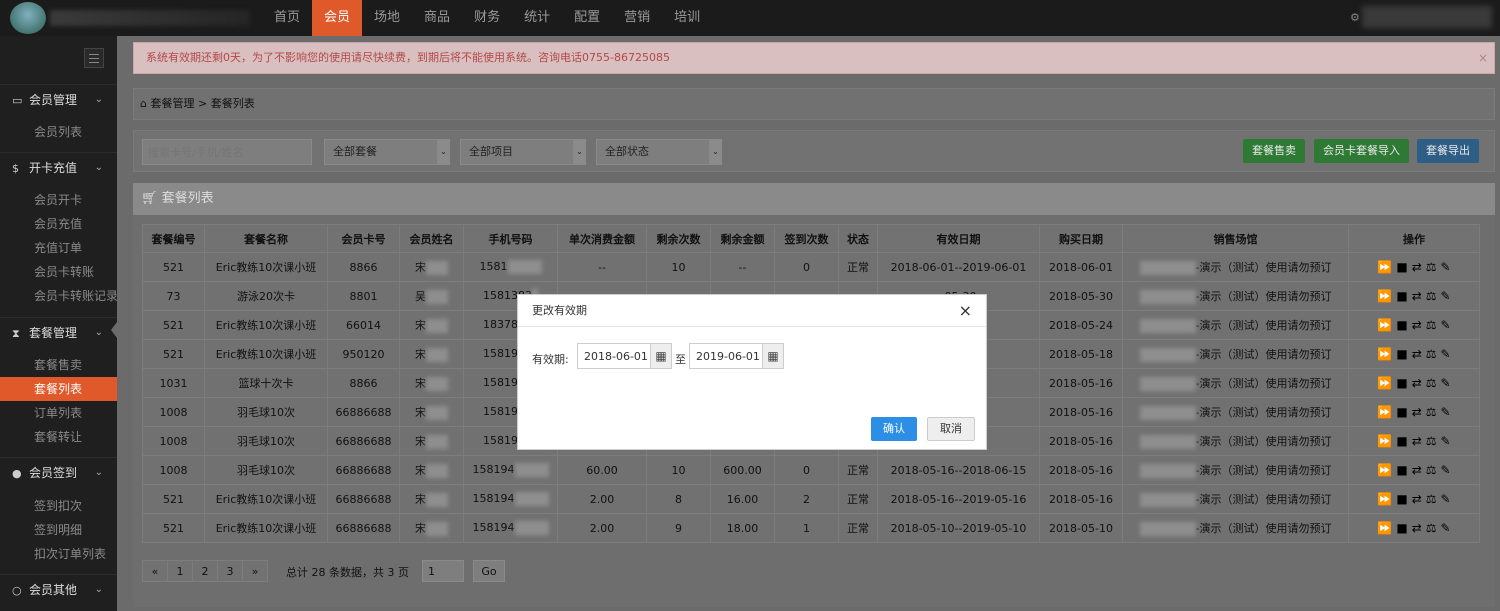  Describe the element at coordinates (205, 571) in the screenshot. I see `page-2-button: 2` at that location.